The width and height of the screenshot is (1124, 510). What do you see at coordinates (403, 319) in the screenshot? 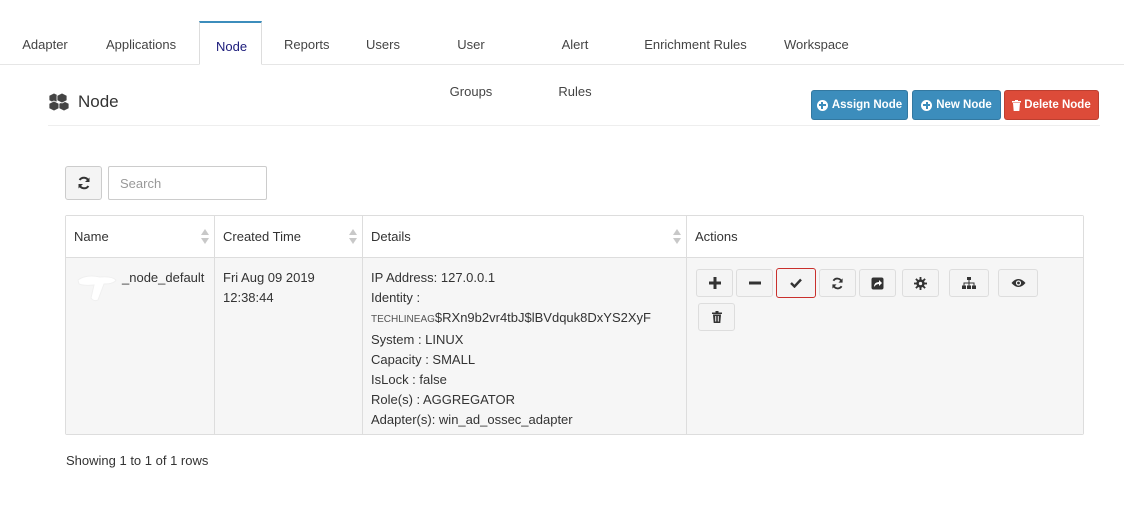
I see `identity-prefix: TECHLINEAG` at bounding box center [403, 319].